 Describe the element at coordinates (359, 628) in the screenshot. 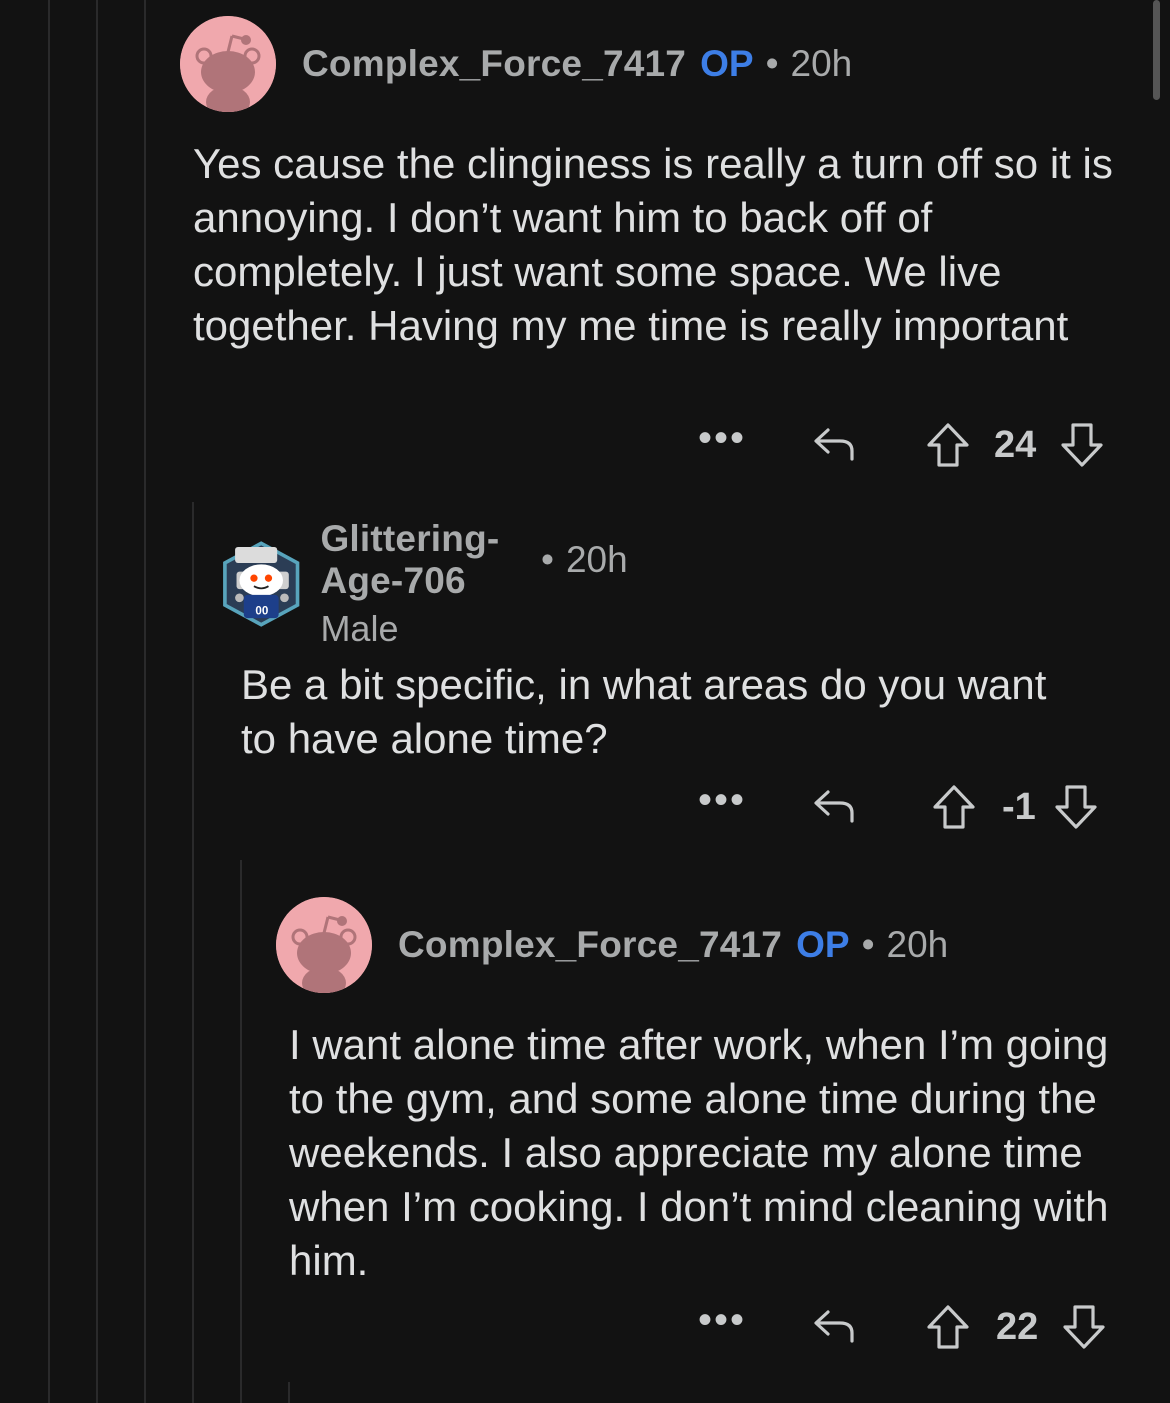

I see `user-flair: Male` at that location.